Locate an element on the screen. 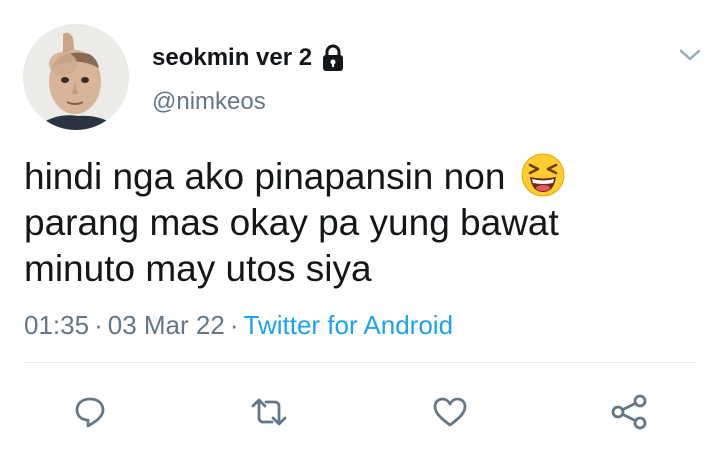 This screenshot has height=461, width=720. retweet-icon is located at coordinates (269, 412).